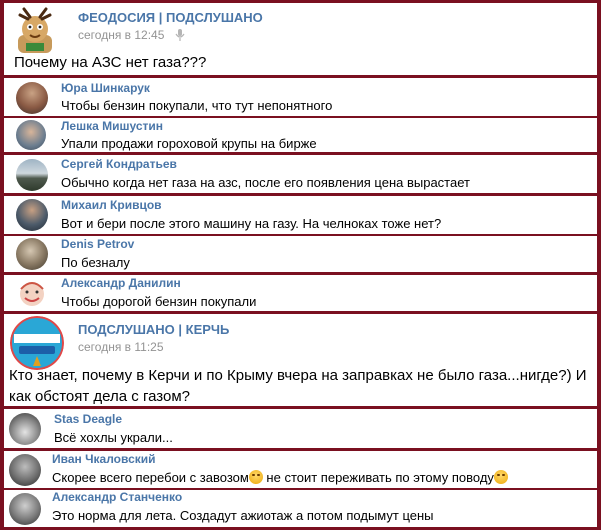 The image size is (601, 530). Describe the element at coordinates (119, 164) in the screenshot. I see `comment-author: Сергей Кондратьев` at that location.